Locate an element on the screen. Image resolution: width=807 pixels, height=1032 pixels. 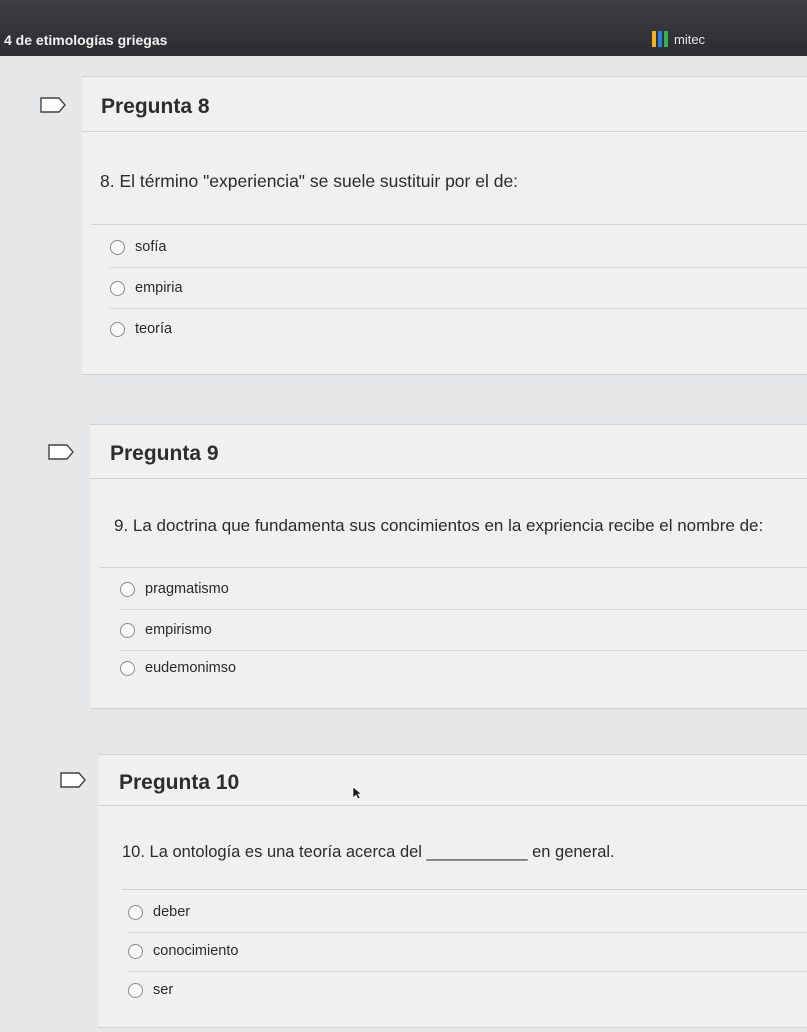
option-label: sofía is located at coordinates (151, 247).